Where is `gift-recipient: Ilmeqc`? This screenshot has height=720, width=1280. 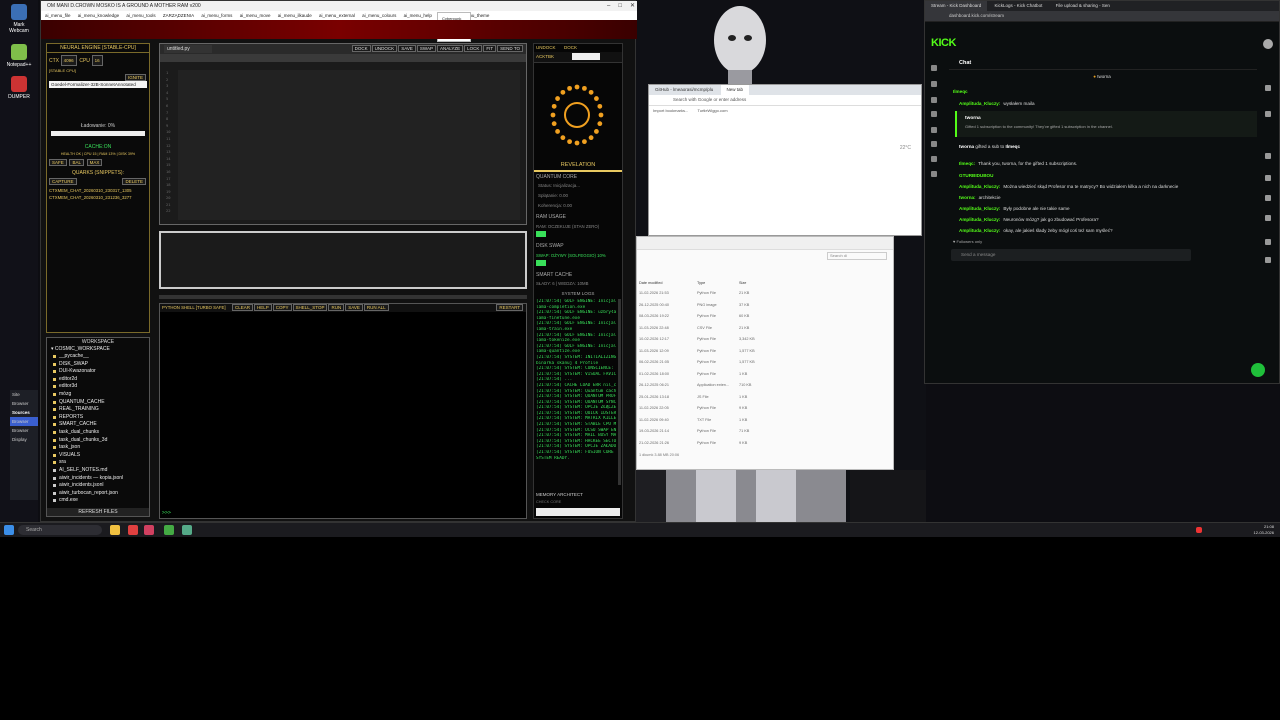 gift-recipient: Ilmeqc is located at coordinates (1012, 146).